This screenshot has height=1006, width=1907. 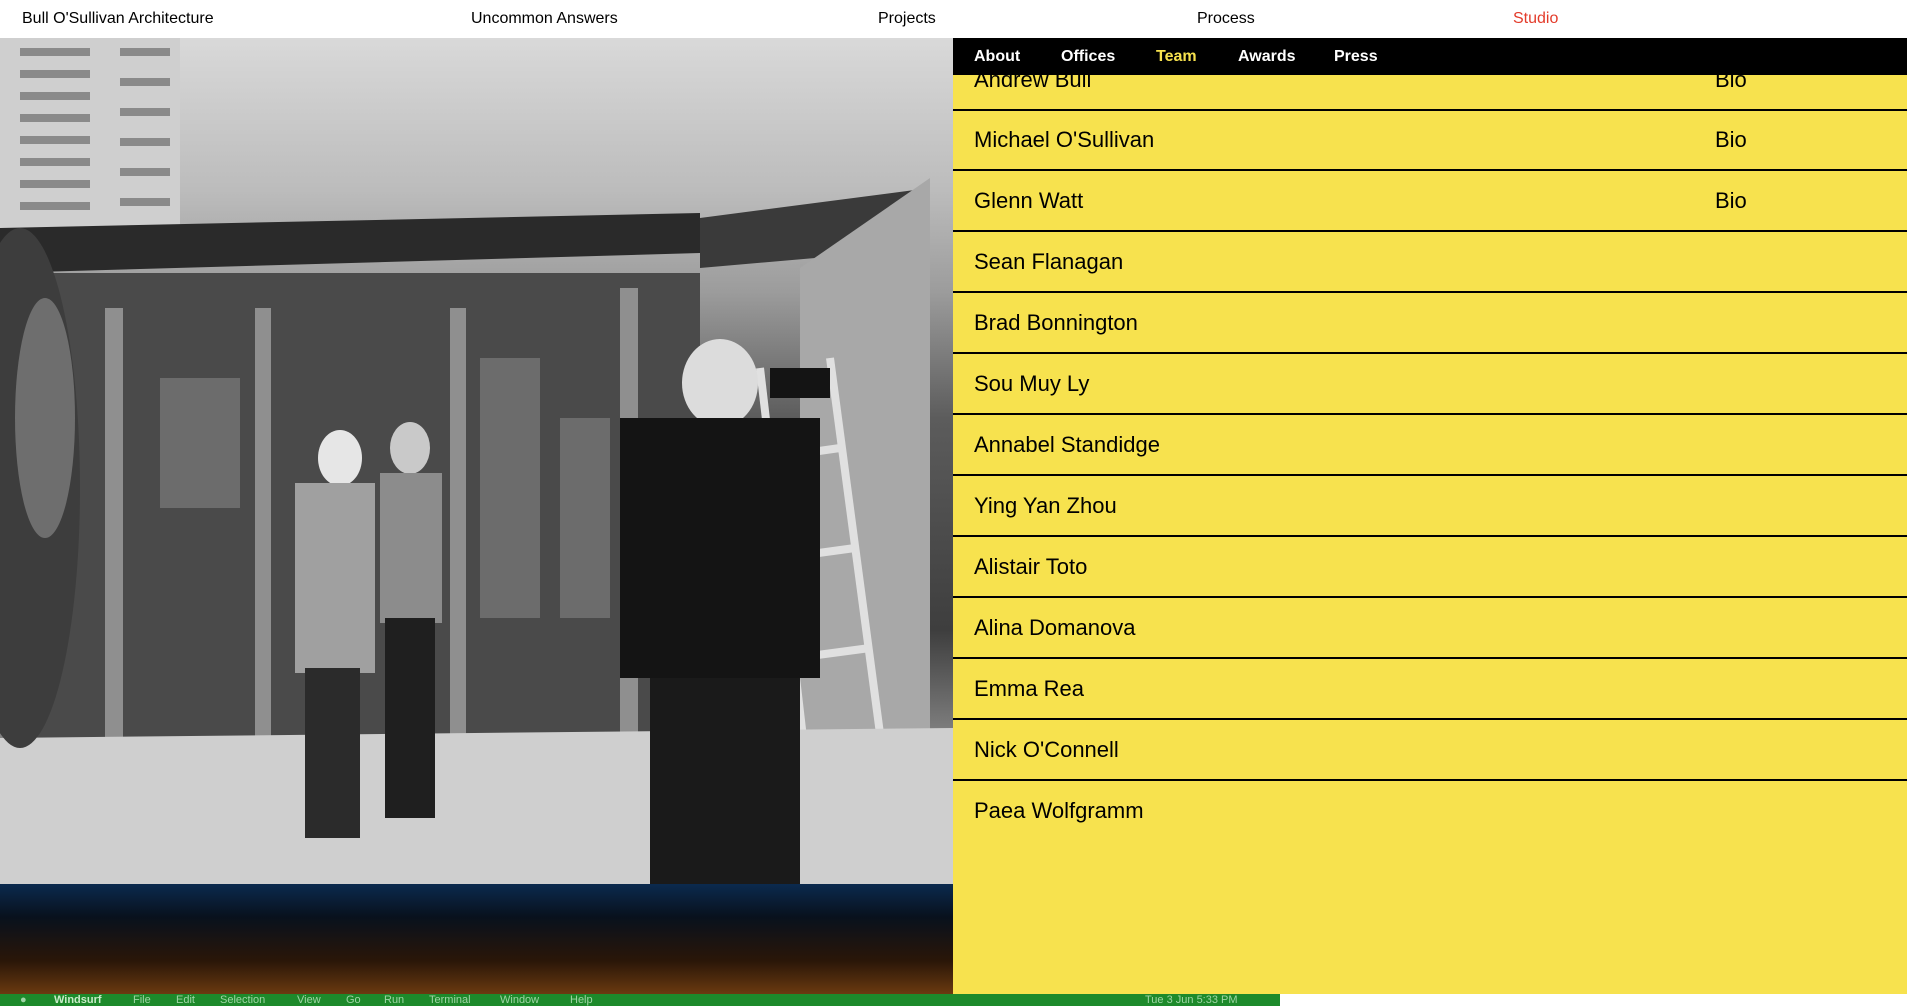 I want to click on team-row: Alistair Toto, so click(x=1430, y=568).